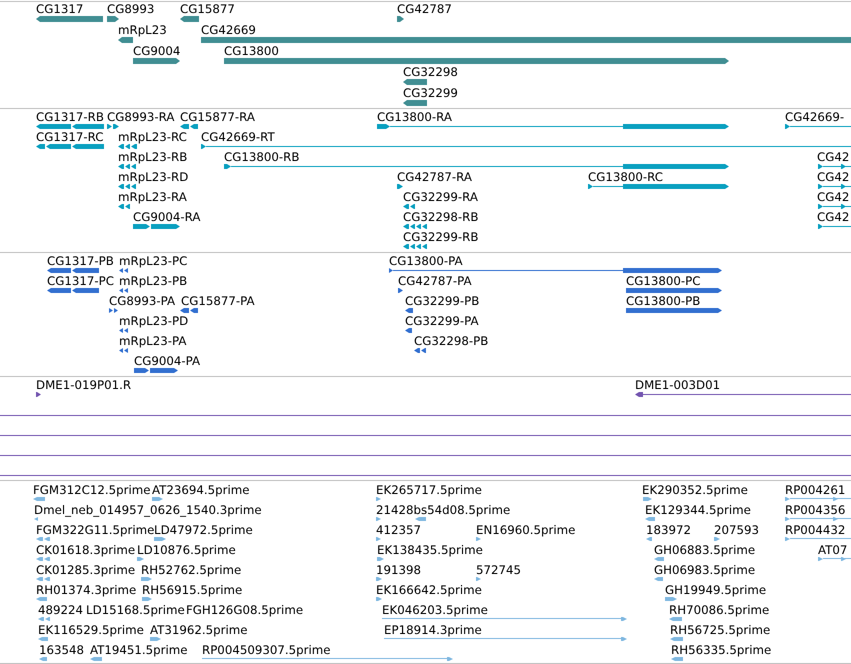 The height and width of the screenshot is (664, 851). Describe the element at coordinates (705, 570) in the screenshot. I see `feature-label: GH06983.5prime` at that location.